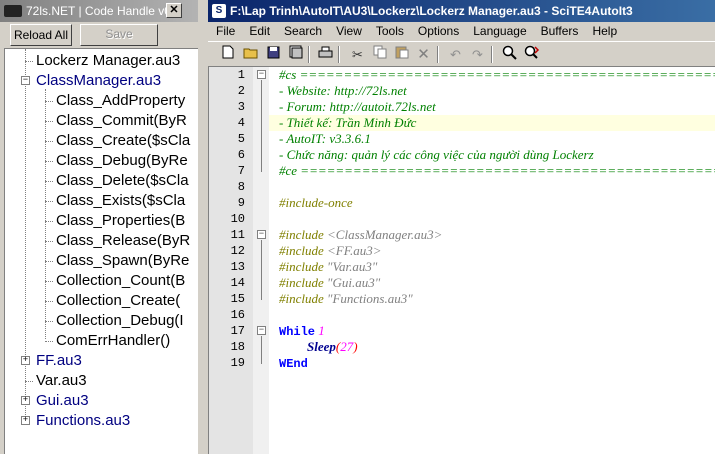 Image resolution: width=715 pixels, height=454 pixels. What do you see at coordinates (122, 161) in the screenshot?
I see `tree-item-function: Class_Debug(ByRe` at bounding box center [122, 161].